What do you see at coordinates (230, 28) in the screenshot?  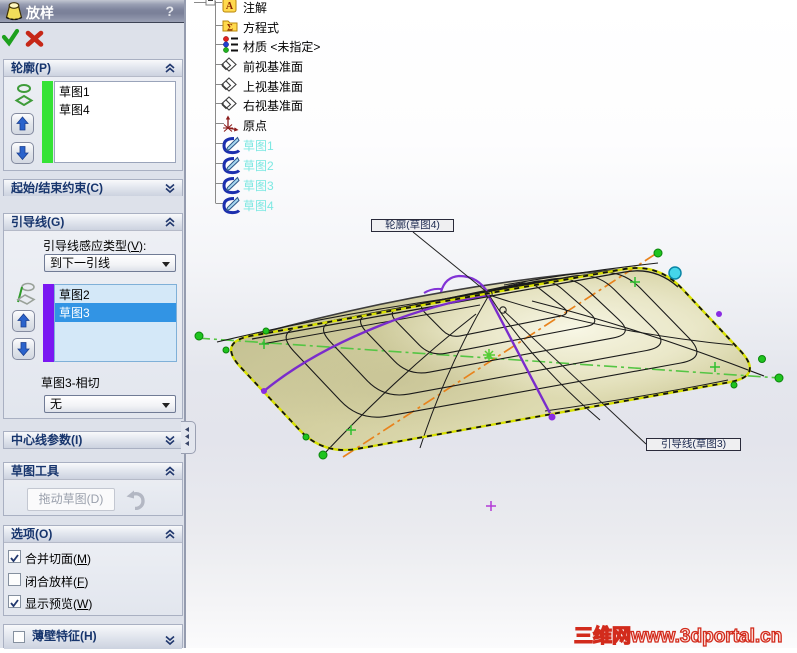 I see `svg-text: Σ` at bounding box center [230, 28].